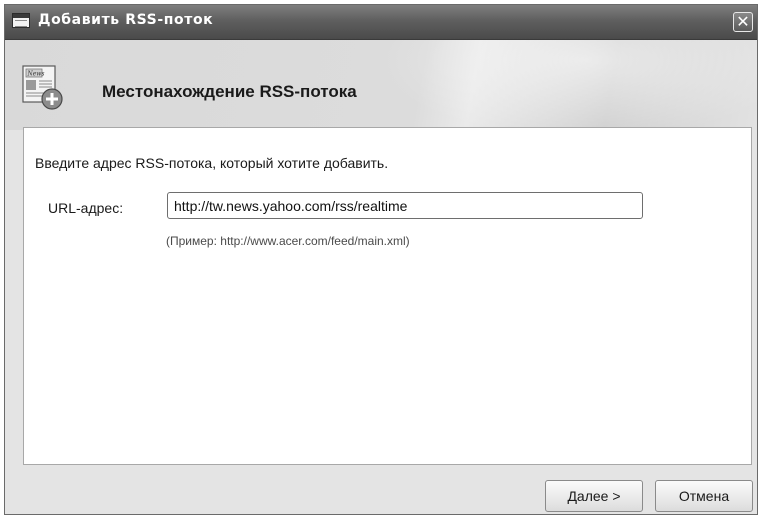 This screenshot has width=762, height=519. I want to click on window-app-icon, so click(21, 20).